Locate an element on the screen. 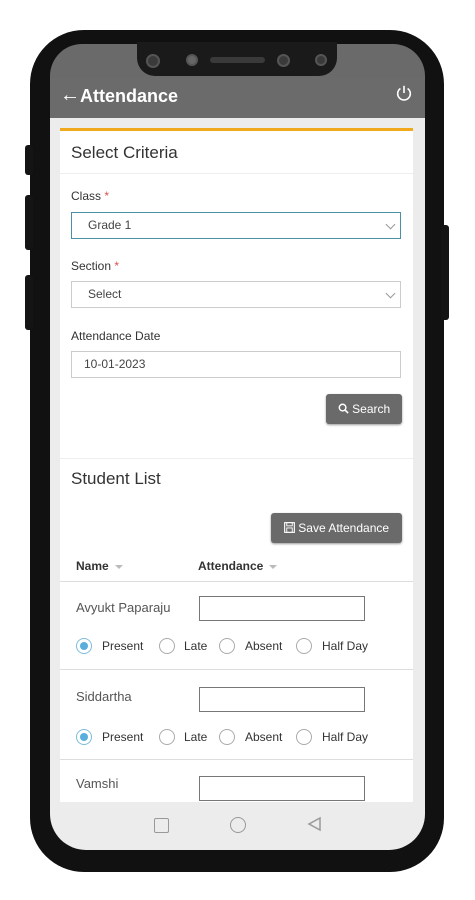 The image size is (475, 900). speaker-grille is located at coordinates (237, 60).